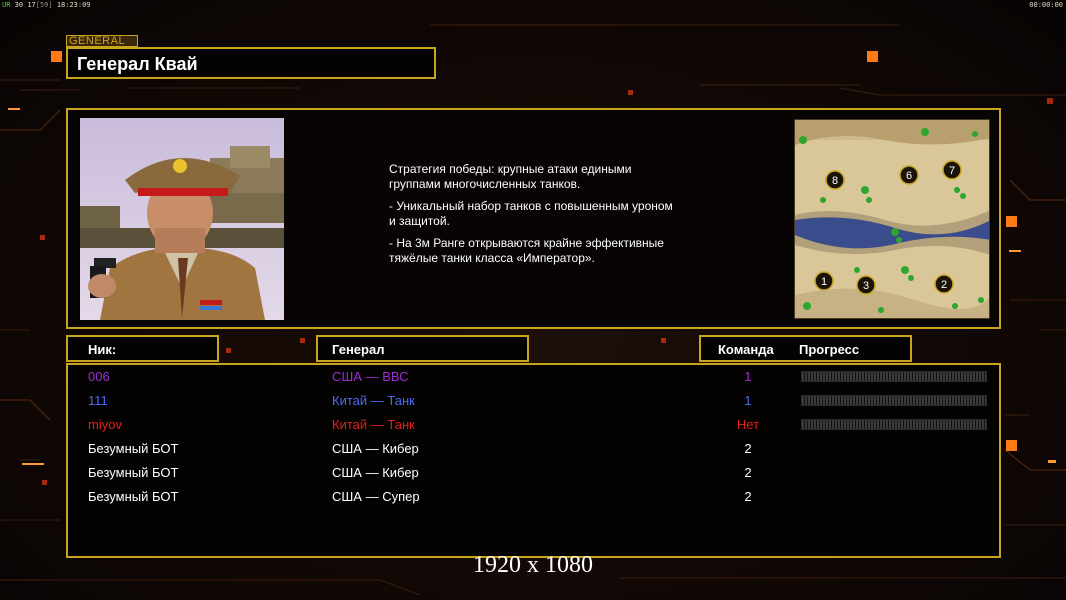  I want to click on player-general: США — ВВС, so click(370, 376).